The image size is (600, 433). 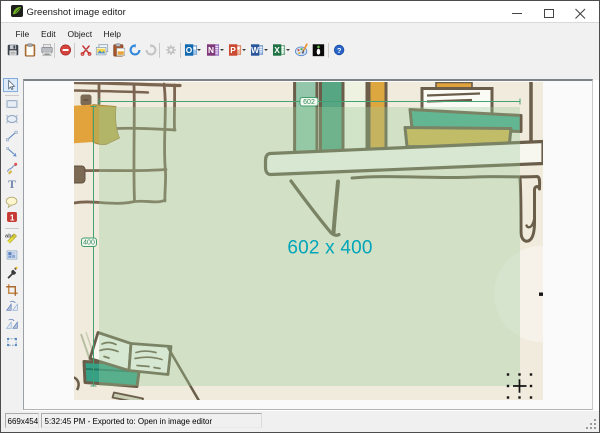 I want to click on svg-text: 602 x 400, so click(x=329, y=248).